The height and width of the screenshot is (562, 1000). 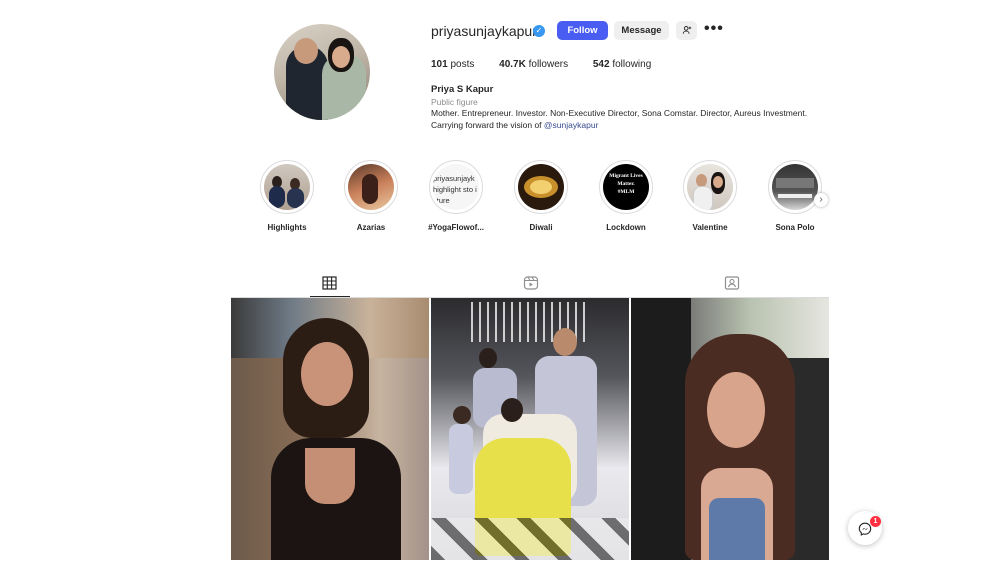 I want to click on grid-icon, so click(x=330, y=283).